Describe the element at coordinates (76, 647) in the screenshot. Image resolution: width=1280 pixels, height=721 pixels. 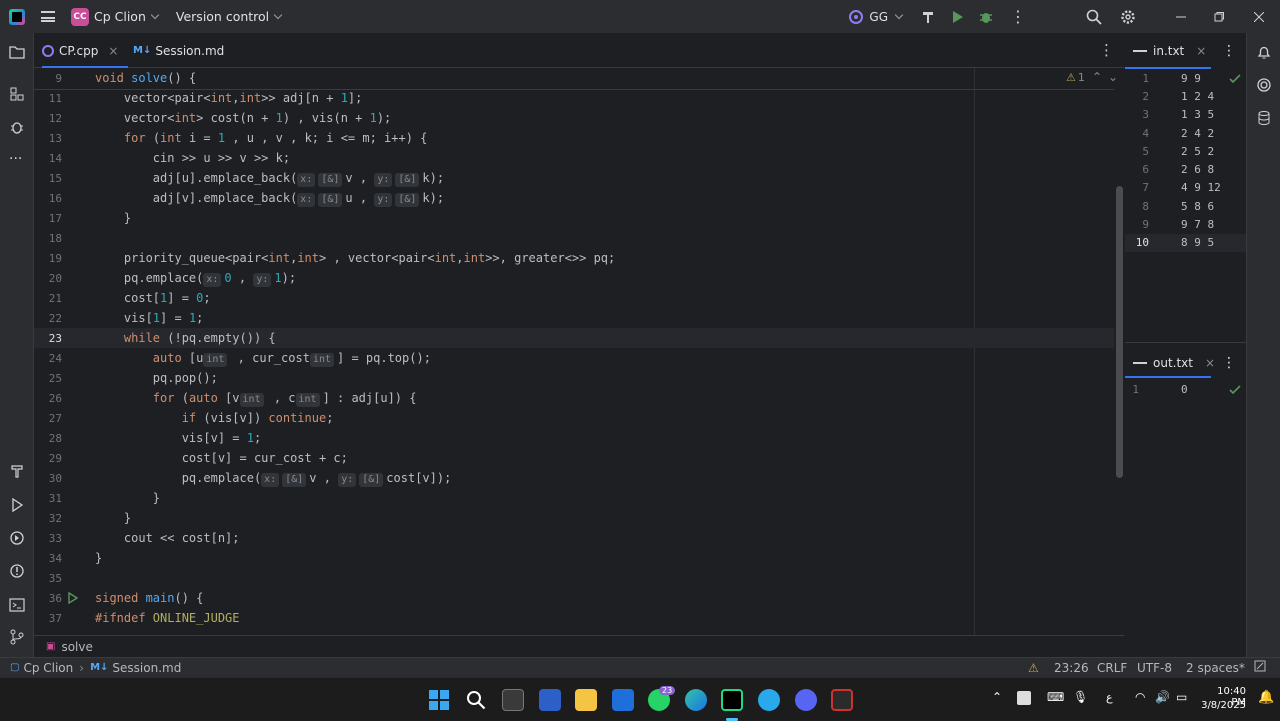
I see `breadcrumb-item: solve` at that location.